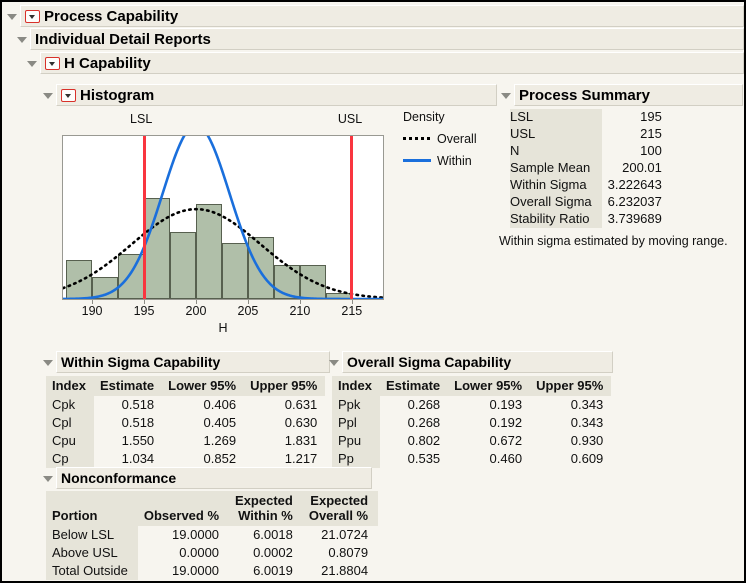 The height and width of the screenshot is (583, 746). Describe the element at coordinates (356, 405) in the screenshot. I see `row-label: Ppk` at that location.